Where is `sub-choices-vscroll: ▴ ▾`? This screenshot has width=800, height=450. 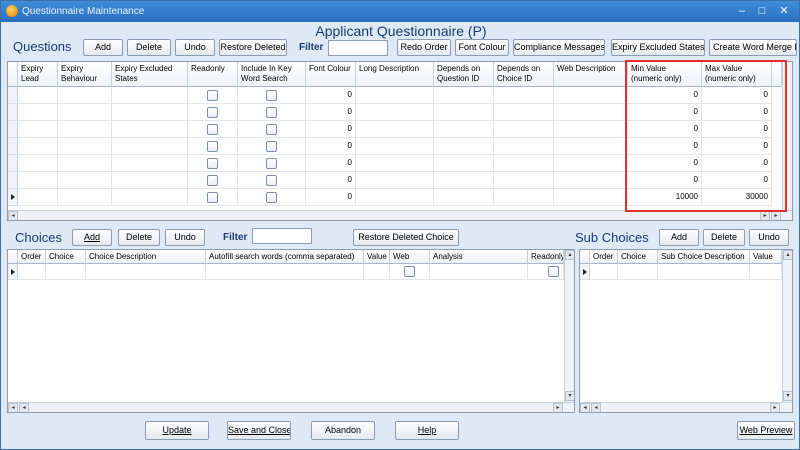
sub-choices-vscroll: ▴ ▾ is located at coordinates (787, 326).